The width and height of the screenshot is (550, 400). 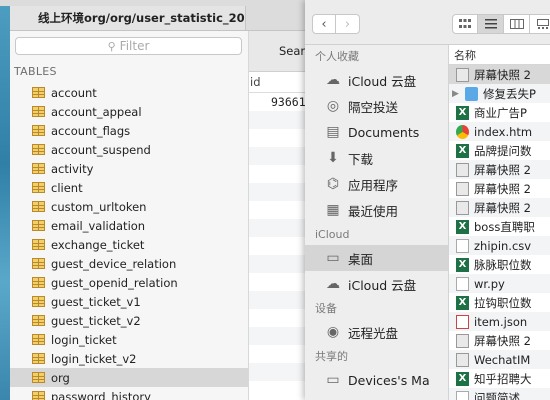 I want to click on cloud-icon: ☁, so click(x=333, y=80).